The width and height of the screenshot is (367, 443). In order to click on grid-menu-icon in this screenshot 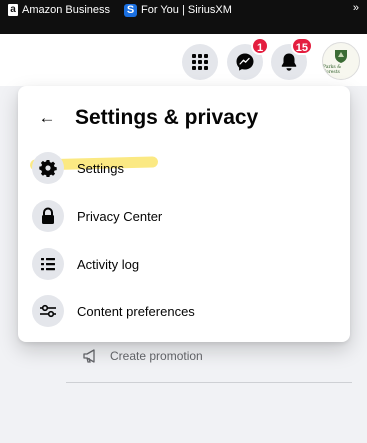, I will do `click(200, 62)`.